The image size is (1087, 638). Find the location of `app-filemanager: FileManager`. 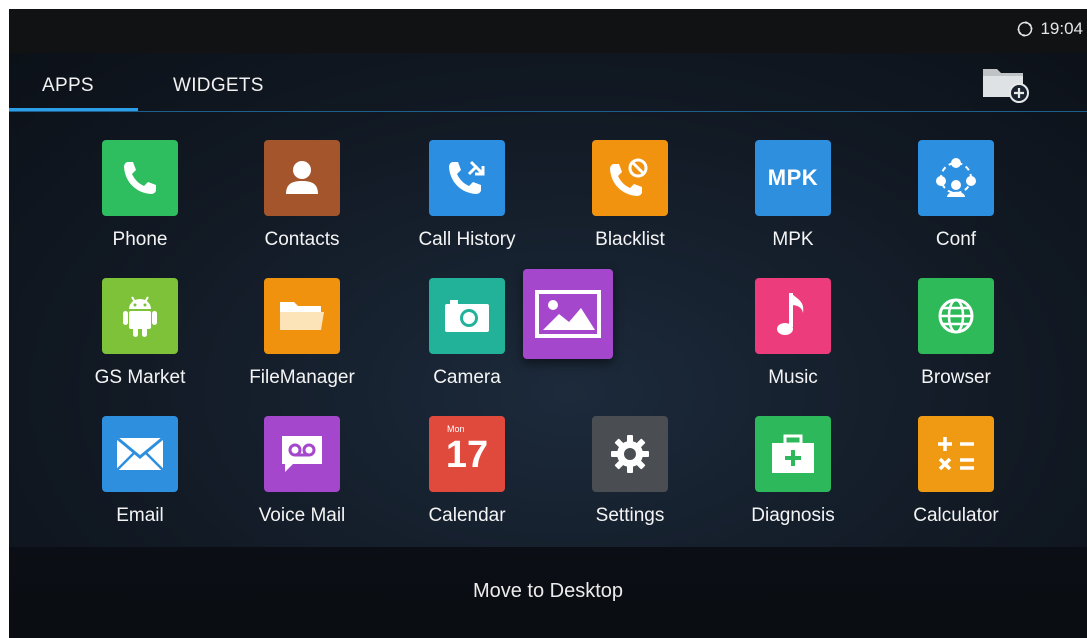

app-filemanager: FileManager is located at coordinates (302, 338).